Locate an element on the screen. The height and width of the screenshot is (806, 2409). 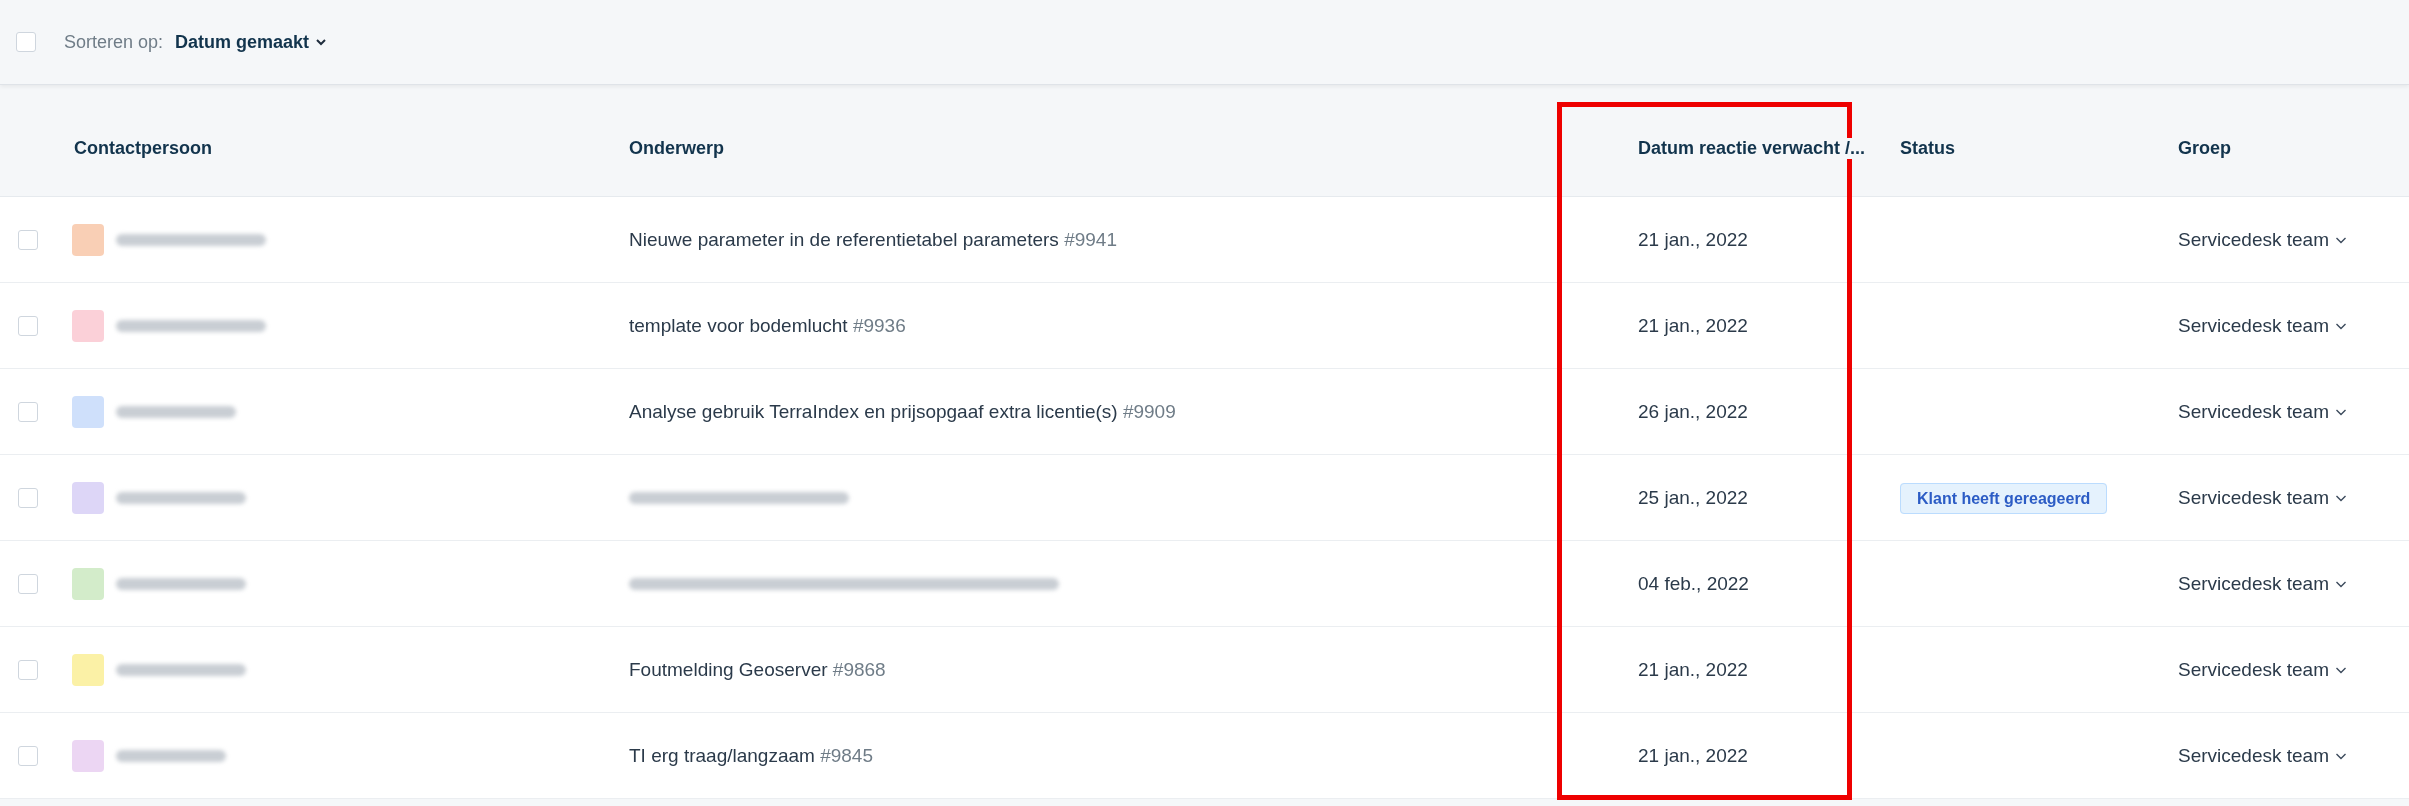
select-all-checkbox is located at coordinates (26, 42).